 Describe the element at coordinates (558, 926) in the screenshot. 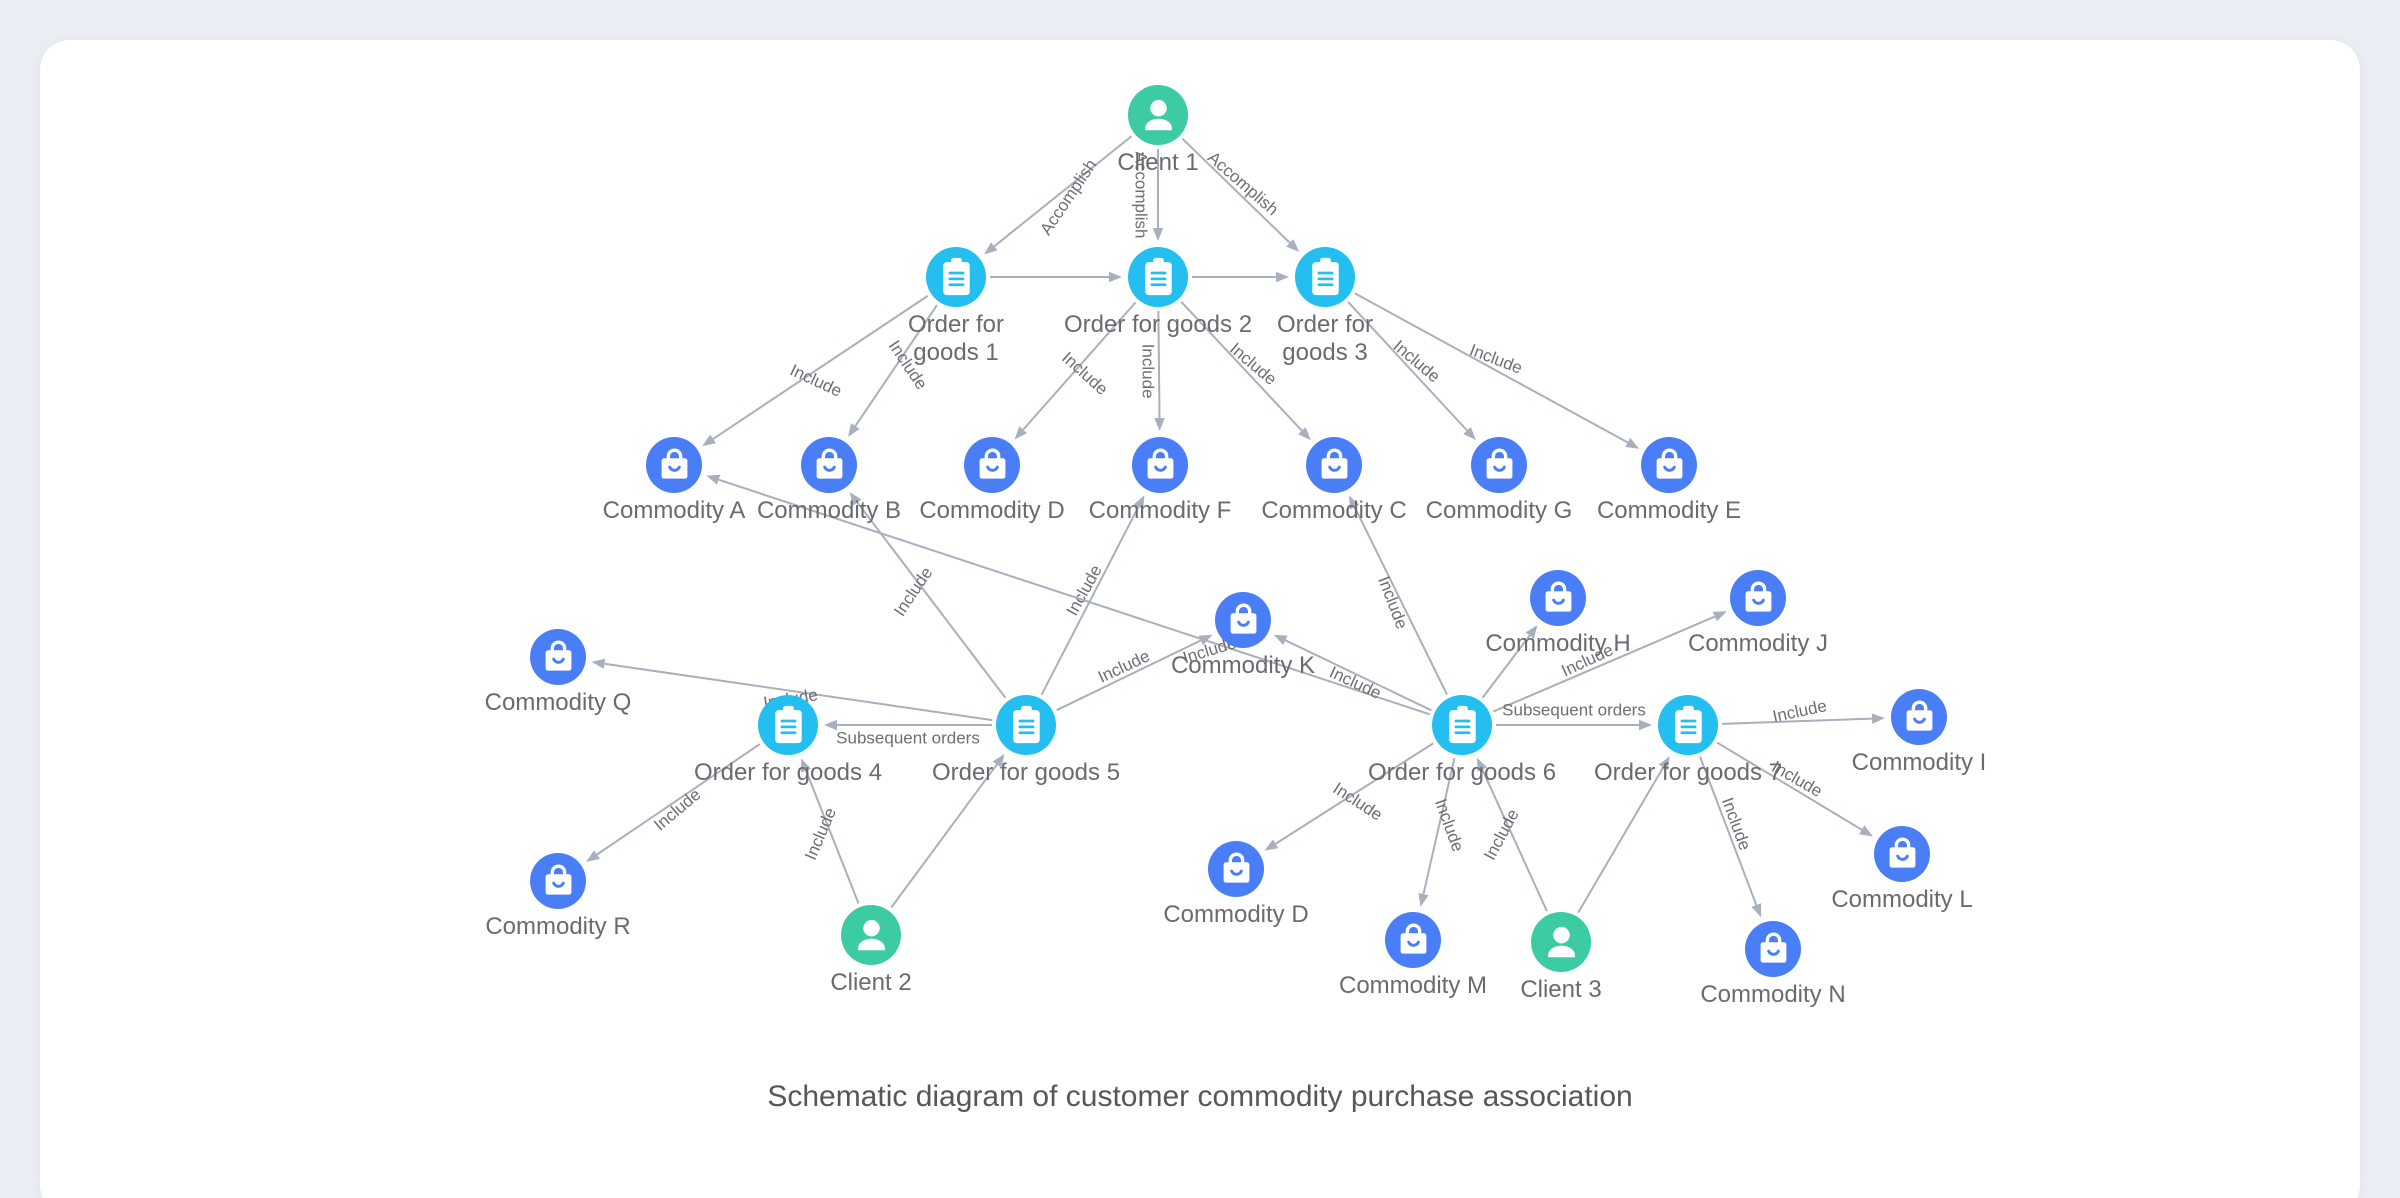

I see `graph-node-label: Commodity R` at that location.